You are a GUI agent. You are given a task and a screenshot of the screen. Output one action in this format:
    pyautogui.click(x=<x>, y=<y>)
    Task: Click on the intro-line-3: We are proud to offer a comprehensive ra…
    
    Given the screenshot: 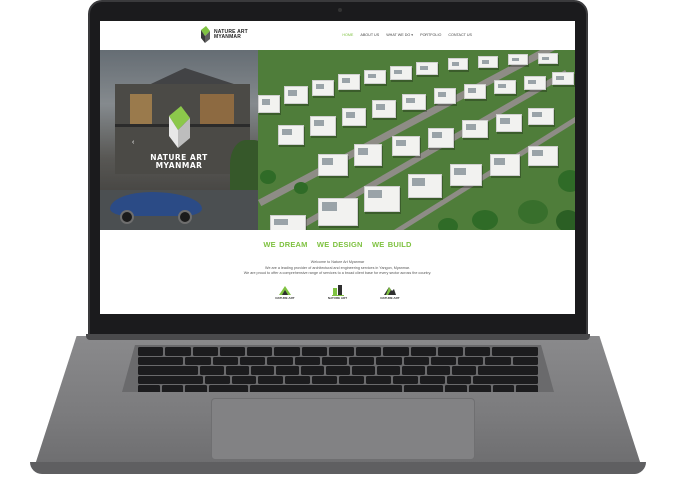 What is the action you would take?
    pyautogui.click(x=337, y=273)
    